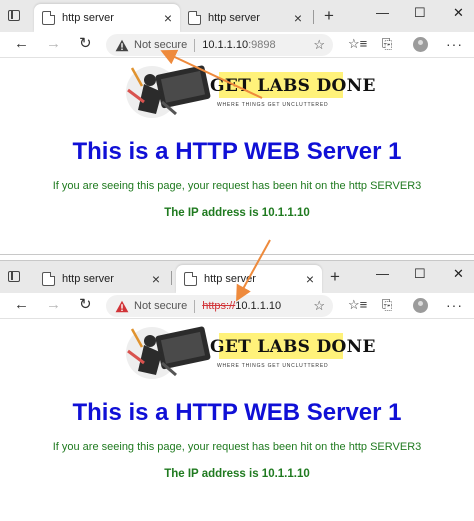 This screenshot has width=474, height=521. What do you see at coordinates (262, 45) in the screenshot?
I see `url-port: :9898` at bounding box center [262, 45].